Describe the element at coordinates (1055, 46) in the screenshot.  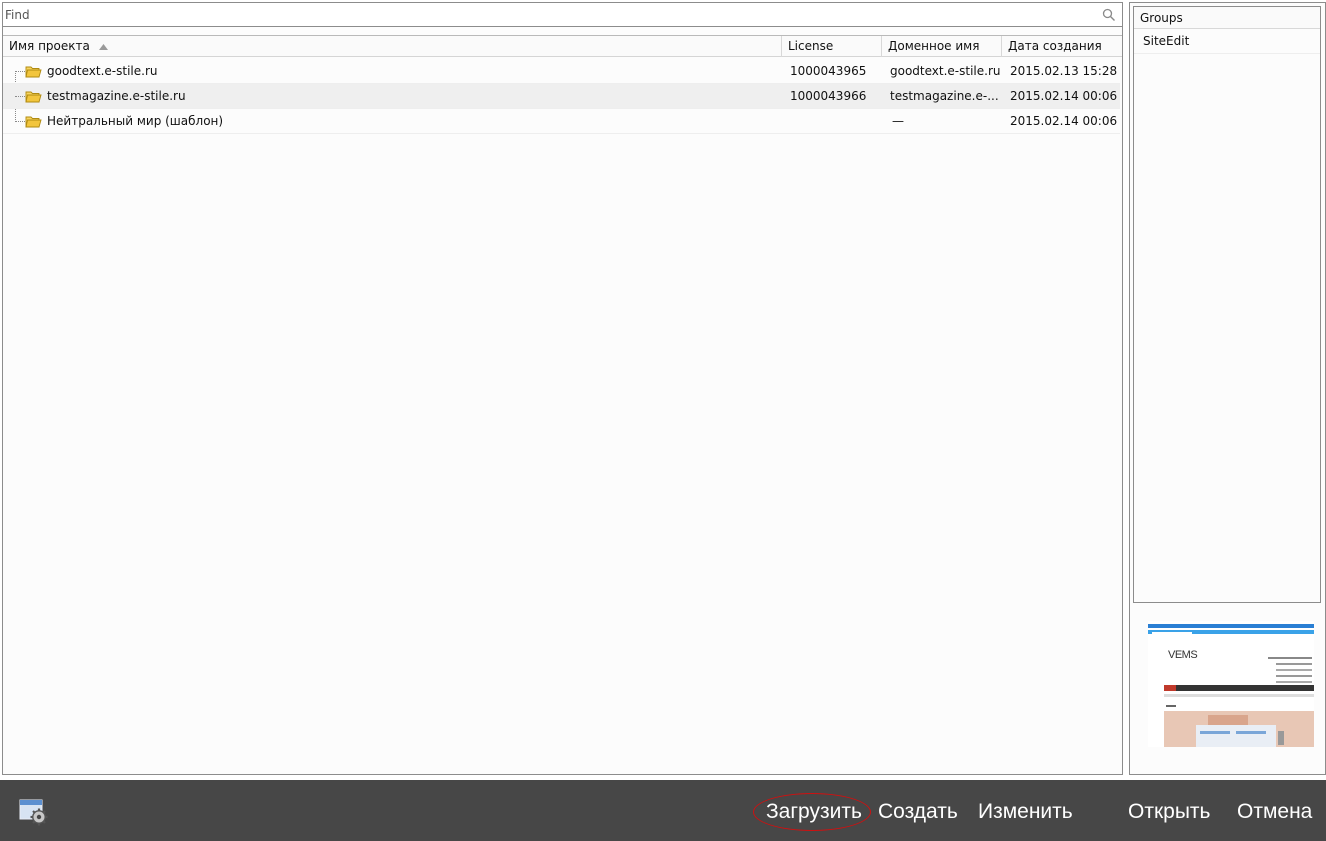
I see `column-header-label: Дата создания` at that location.